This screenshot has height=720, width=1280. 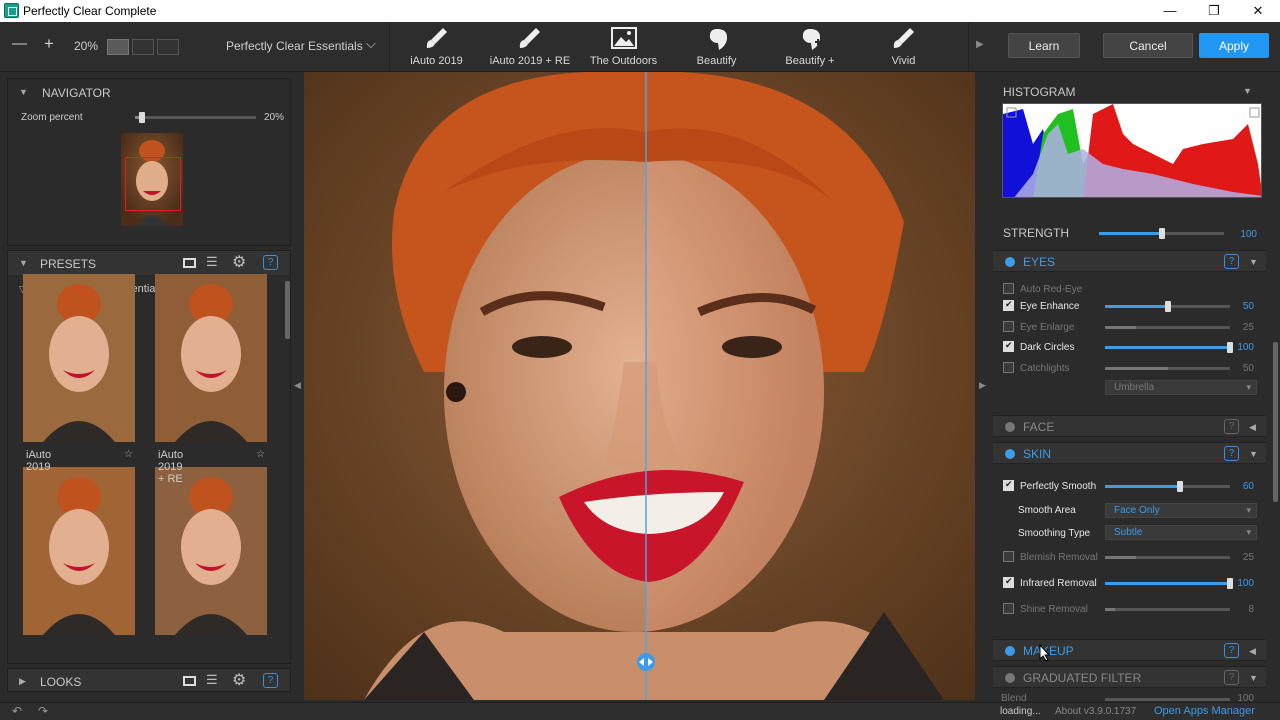 What do you see at coordinates (1167, 486) in the screenshot?
I see `perfectly-smooth-slider` at bounding box center [1167, 486].